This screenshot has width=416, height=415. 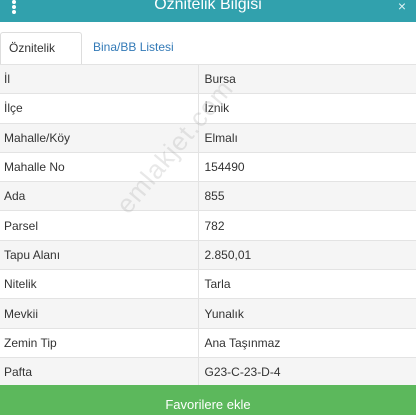 I want to click on panel-header: Öznitelik Bilgisi ×, so click(x=208, y=11).